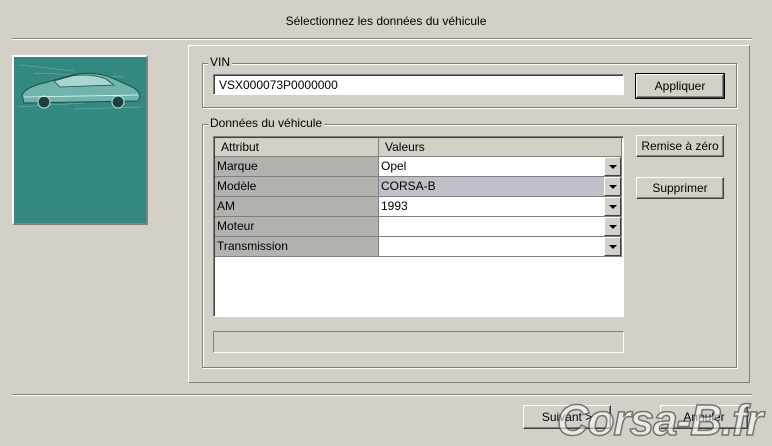 The width and height of the screenshot is (772, 446). What do you see at coordinates (386, 21) in the screenshot?
I see `dialog-title: Sélectionnez les données du véhicule` at bounding box center [386, 21].